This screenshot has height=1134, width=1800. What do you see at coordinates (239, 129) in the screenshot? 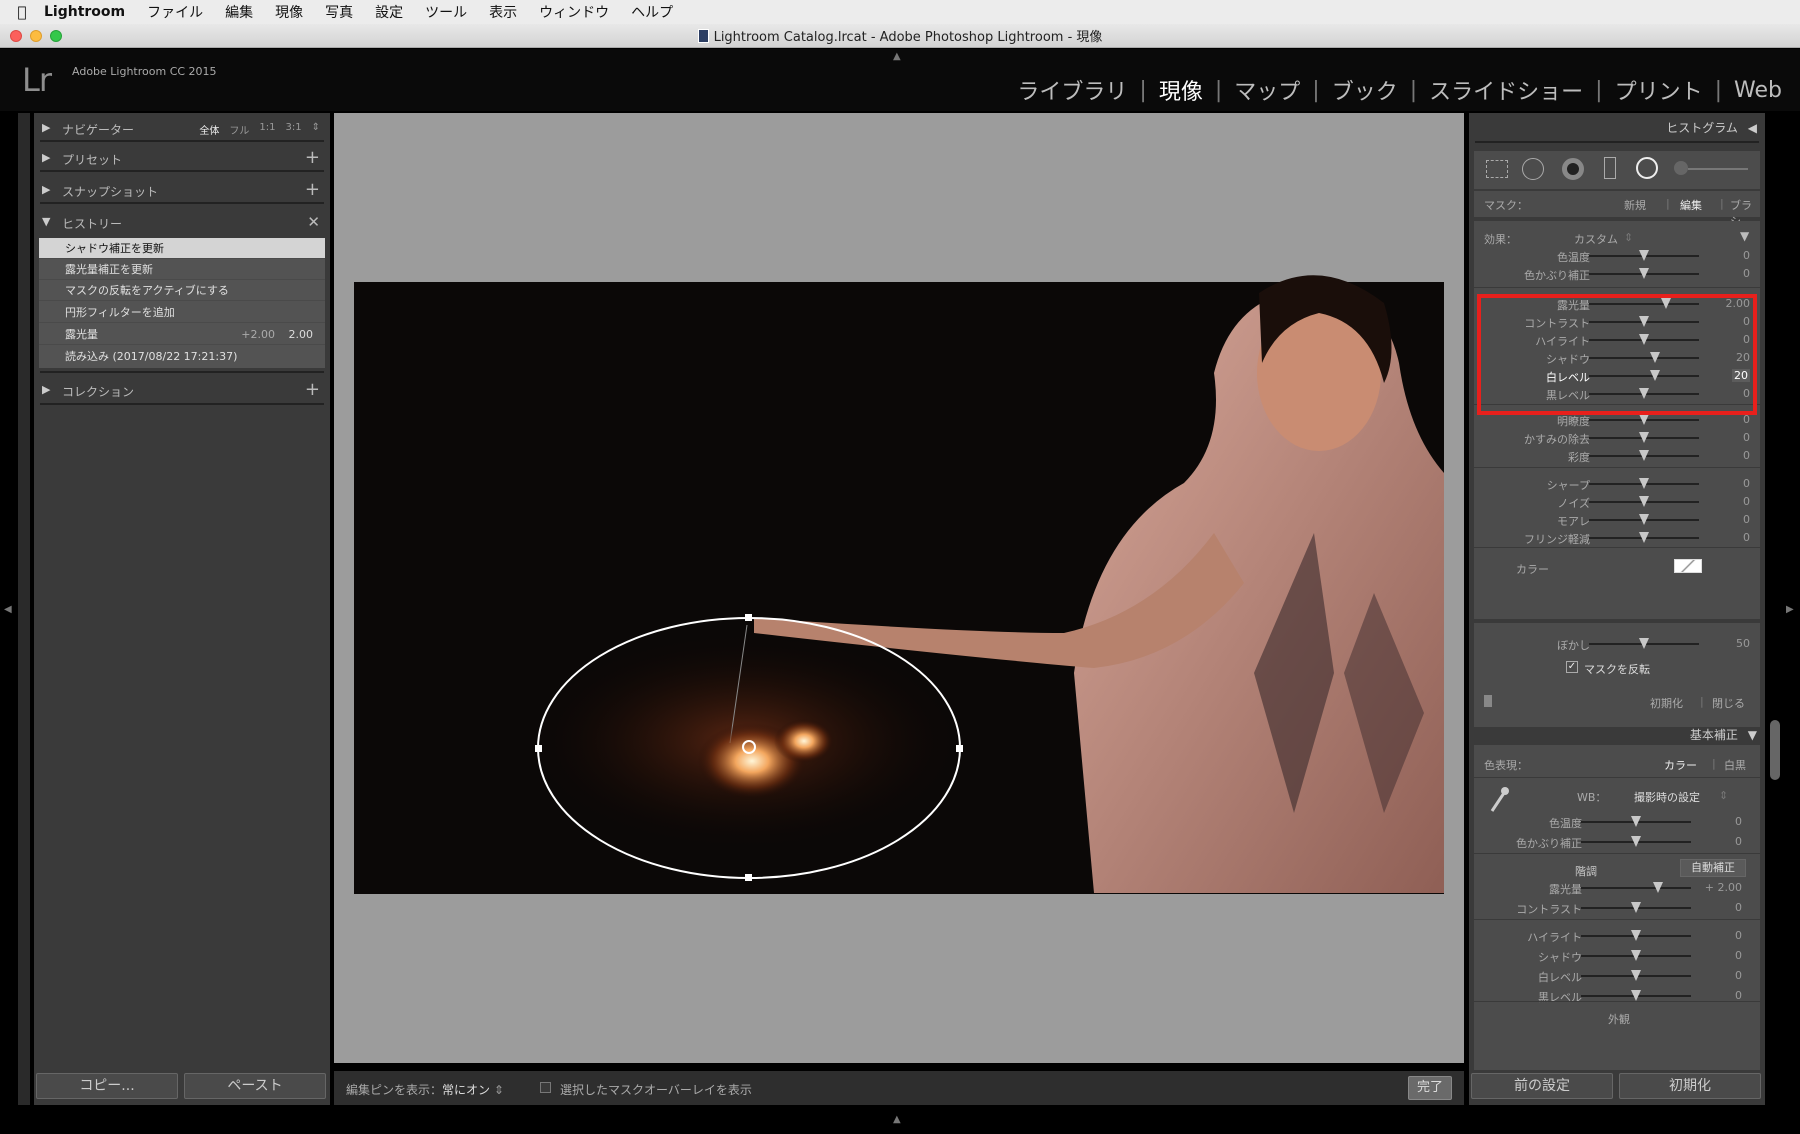
I see `zoom-fill: フル` at bounding box center [239, 129].